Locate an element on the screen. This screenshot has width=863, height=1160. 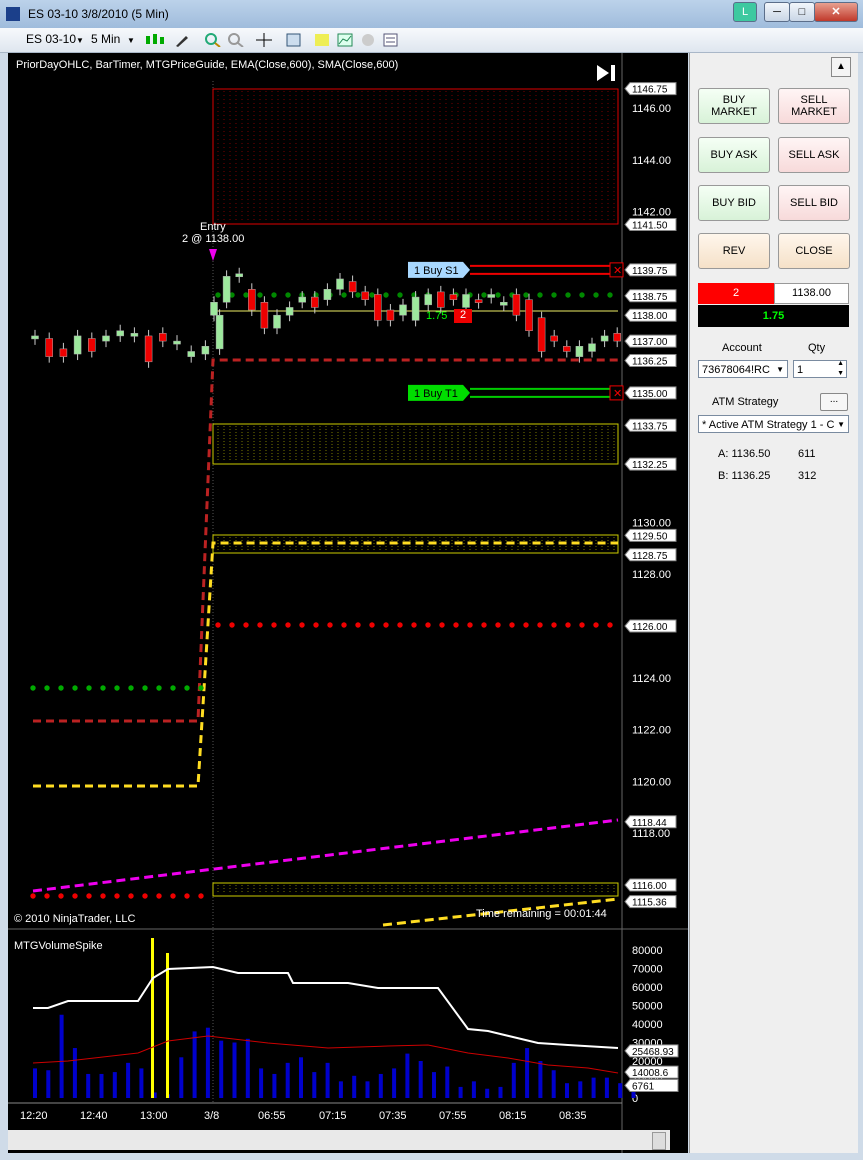
interval-selector: 5 Min is located at coordinates (105, 39).